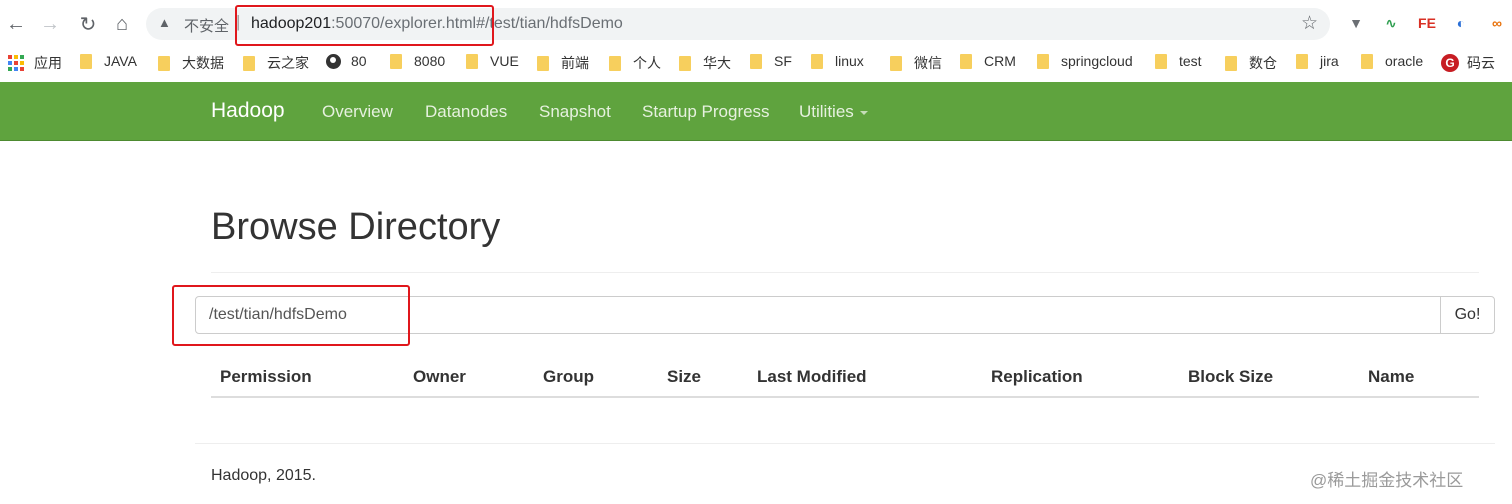  Describe the element at coordinates (845, 397) in the screenshot. I see `table-header-divider` at that location.